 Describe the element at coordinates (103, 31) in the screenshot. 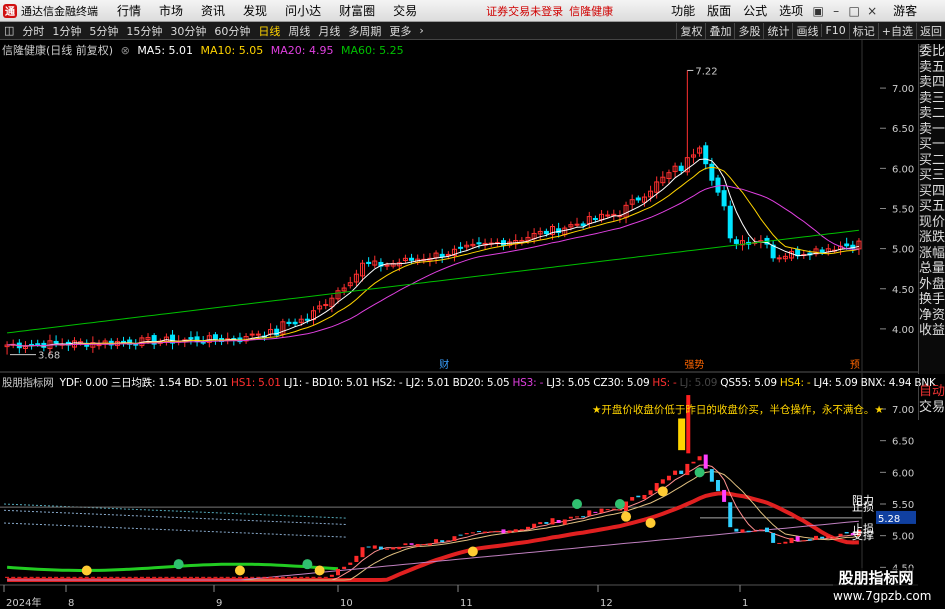

I see `period-5min: 5分钟` at that location.